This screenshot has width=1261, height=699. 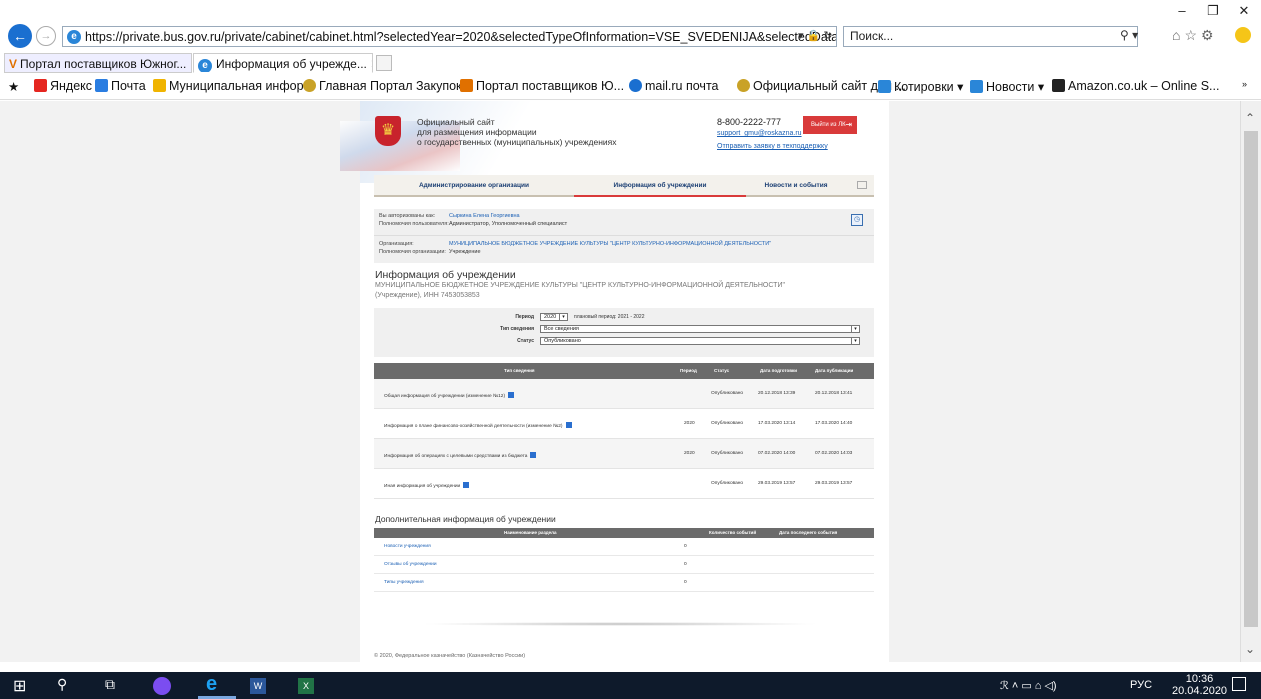 What do you see at coordinates (1129, 35) in the screenshot?
I see `search-icon: ⚲ ▾` at bounding box center [1129, 35].